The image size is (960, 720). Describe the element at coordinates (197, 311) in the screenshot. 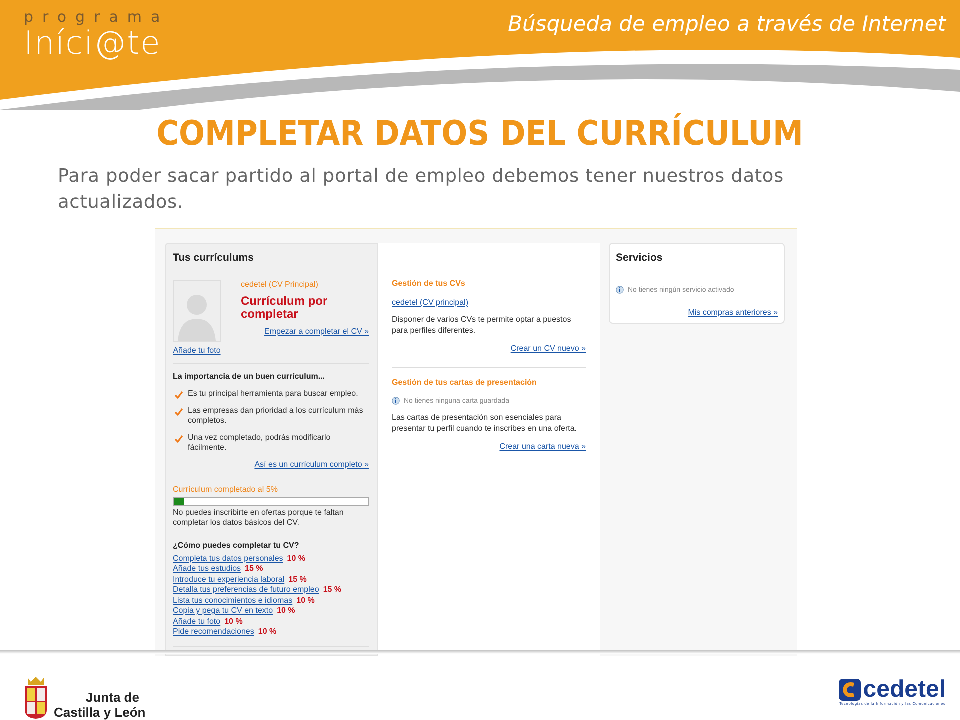

I see `avatar-placeholder` at that location.